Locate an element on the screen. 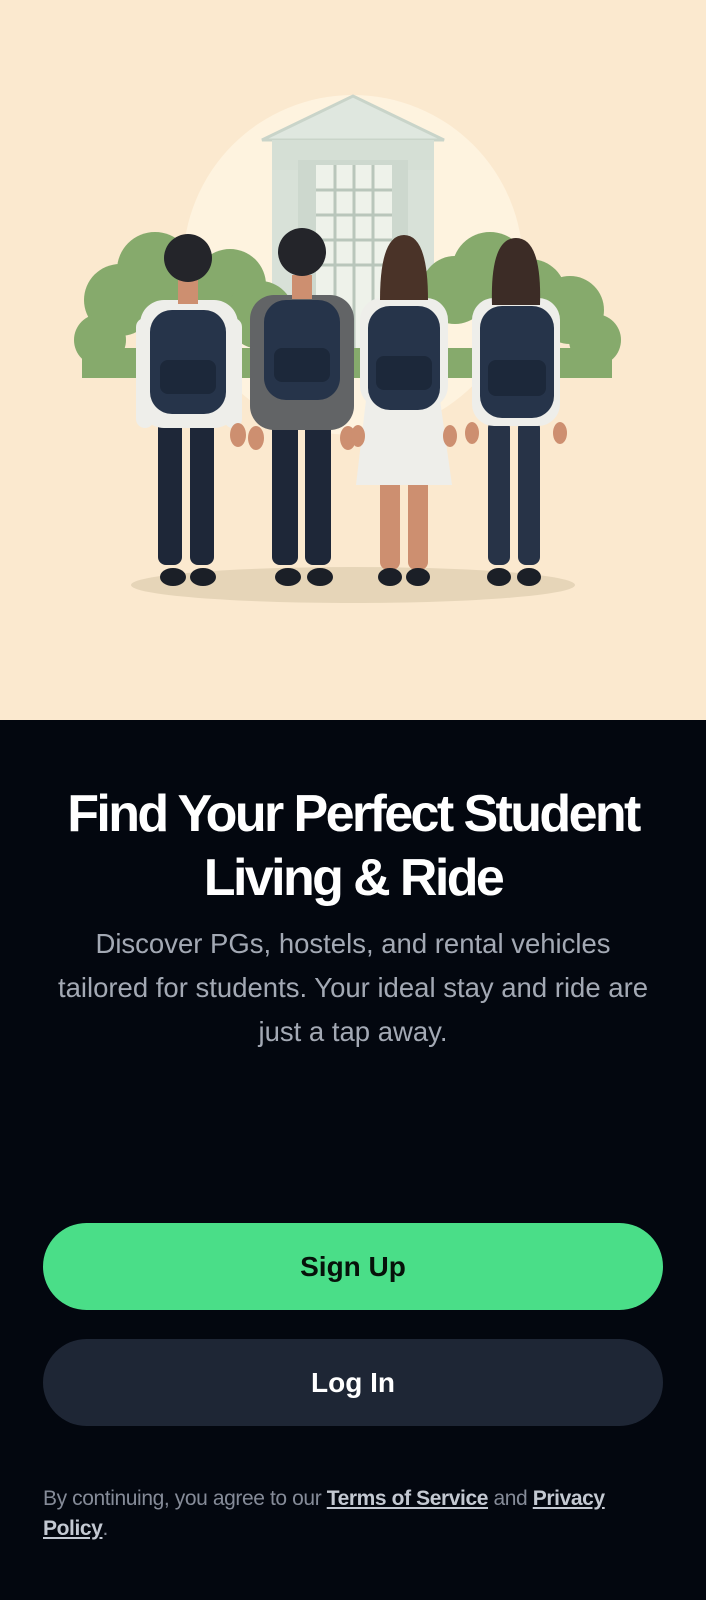  legal-suffix: . is located at coordinates (105, 1528).